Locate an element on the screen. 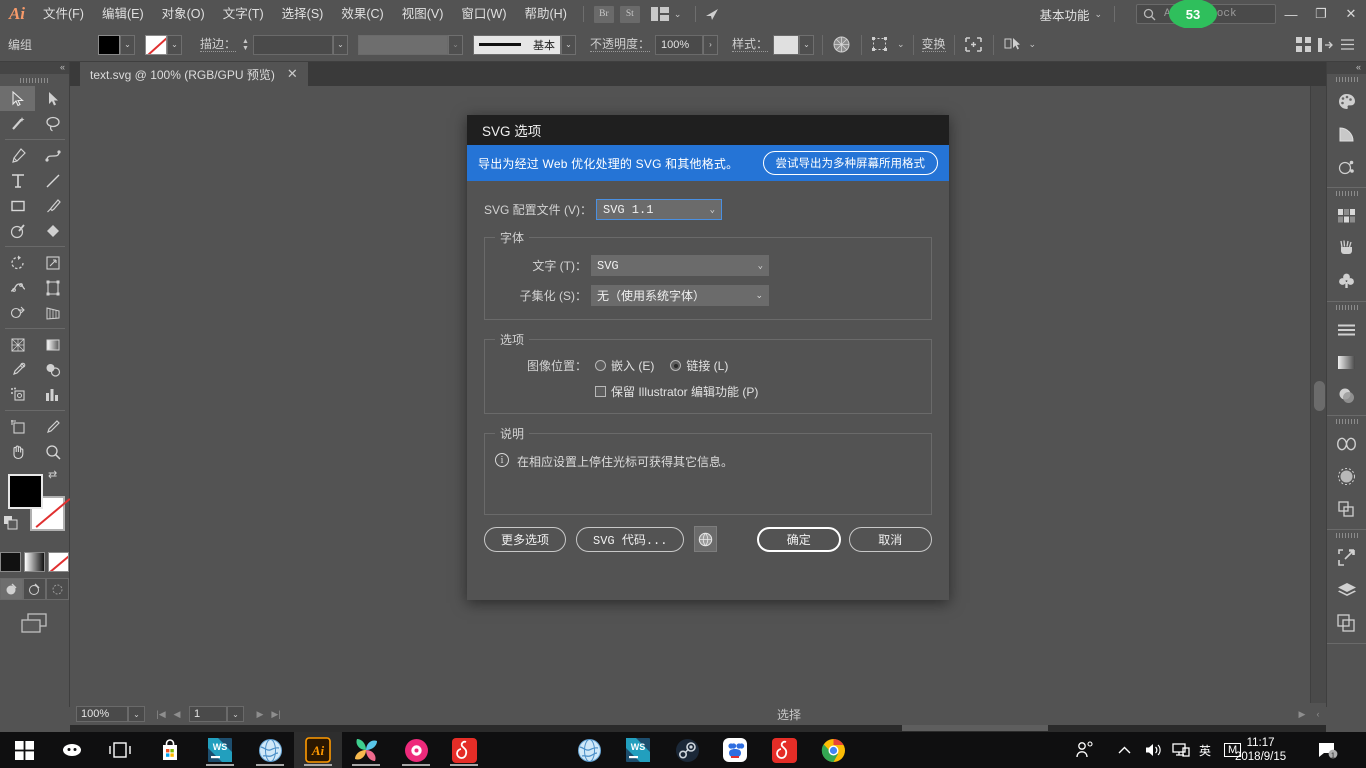 The image size is (1366, 768). fill-swatch is located at coordinates (109, 44).